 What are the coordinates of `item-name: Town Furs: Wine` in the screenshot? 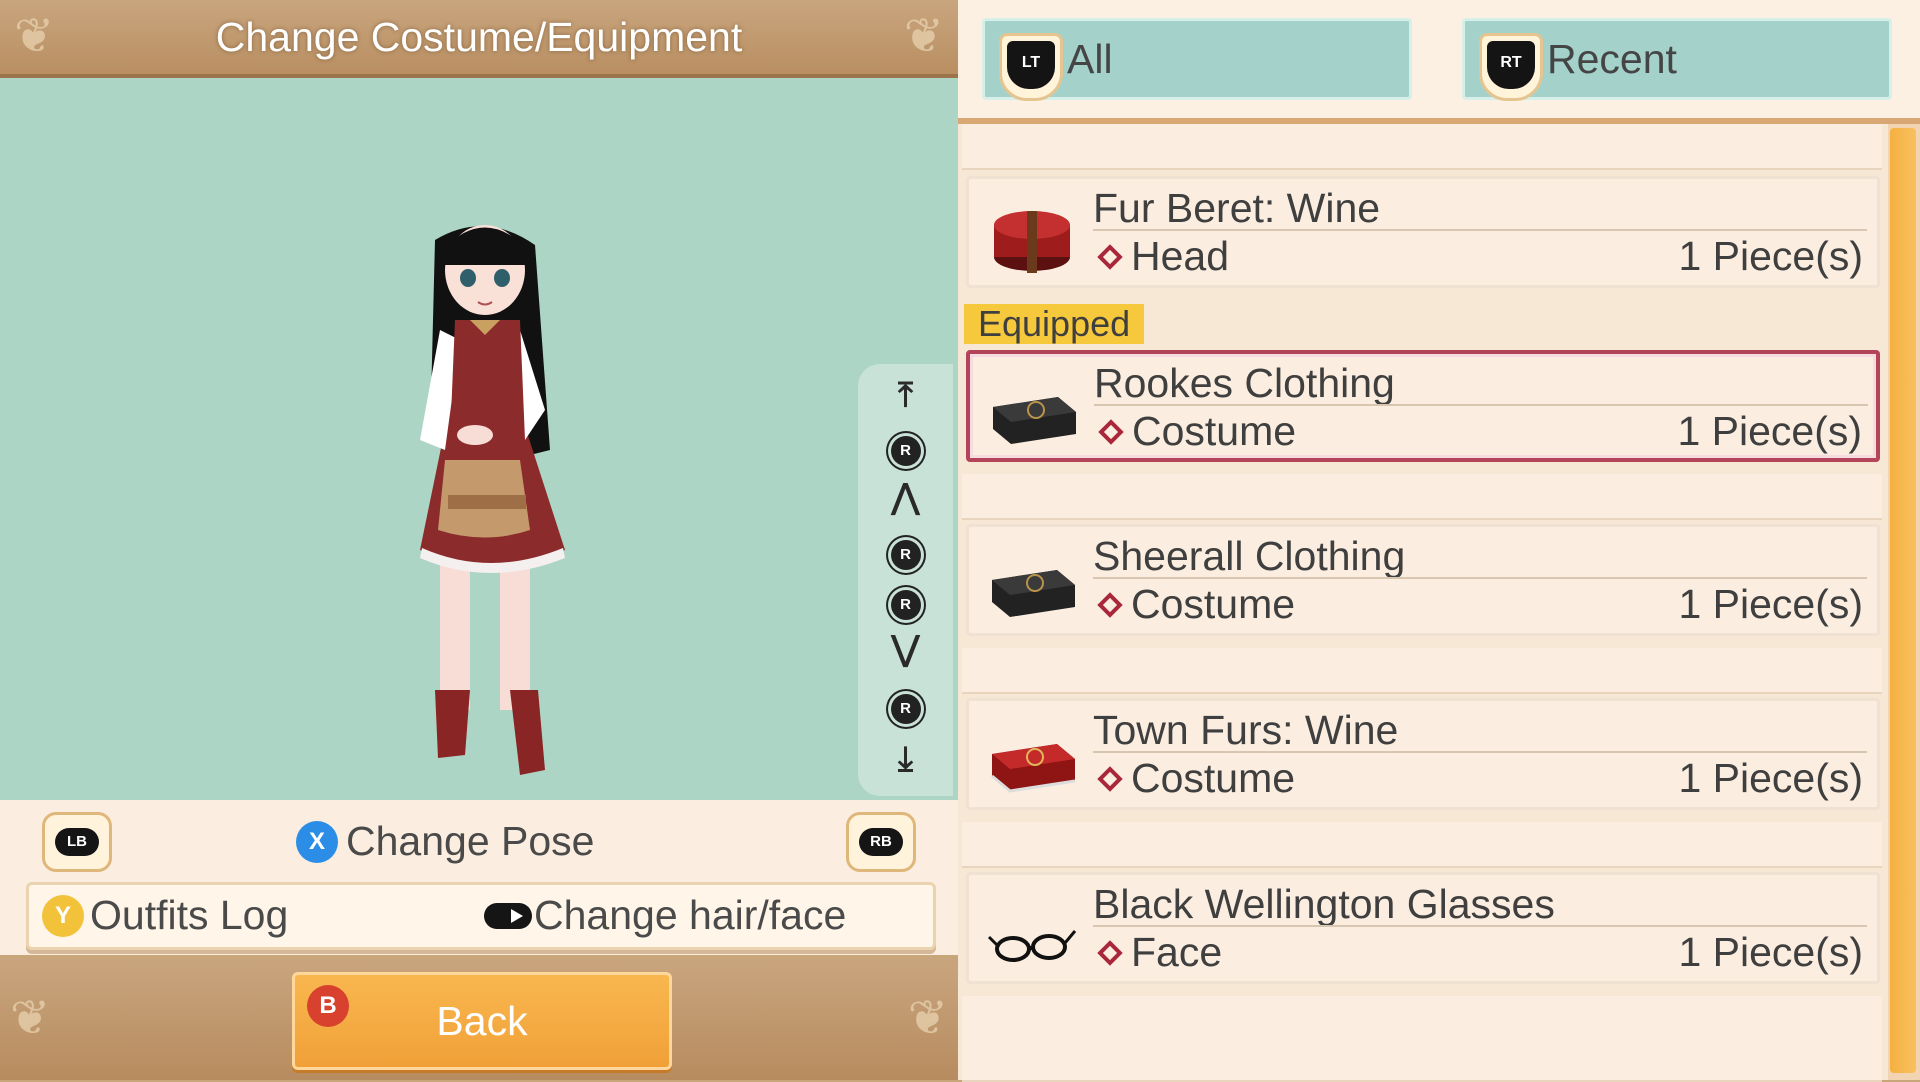 It's located at (1246, 730).